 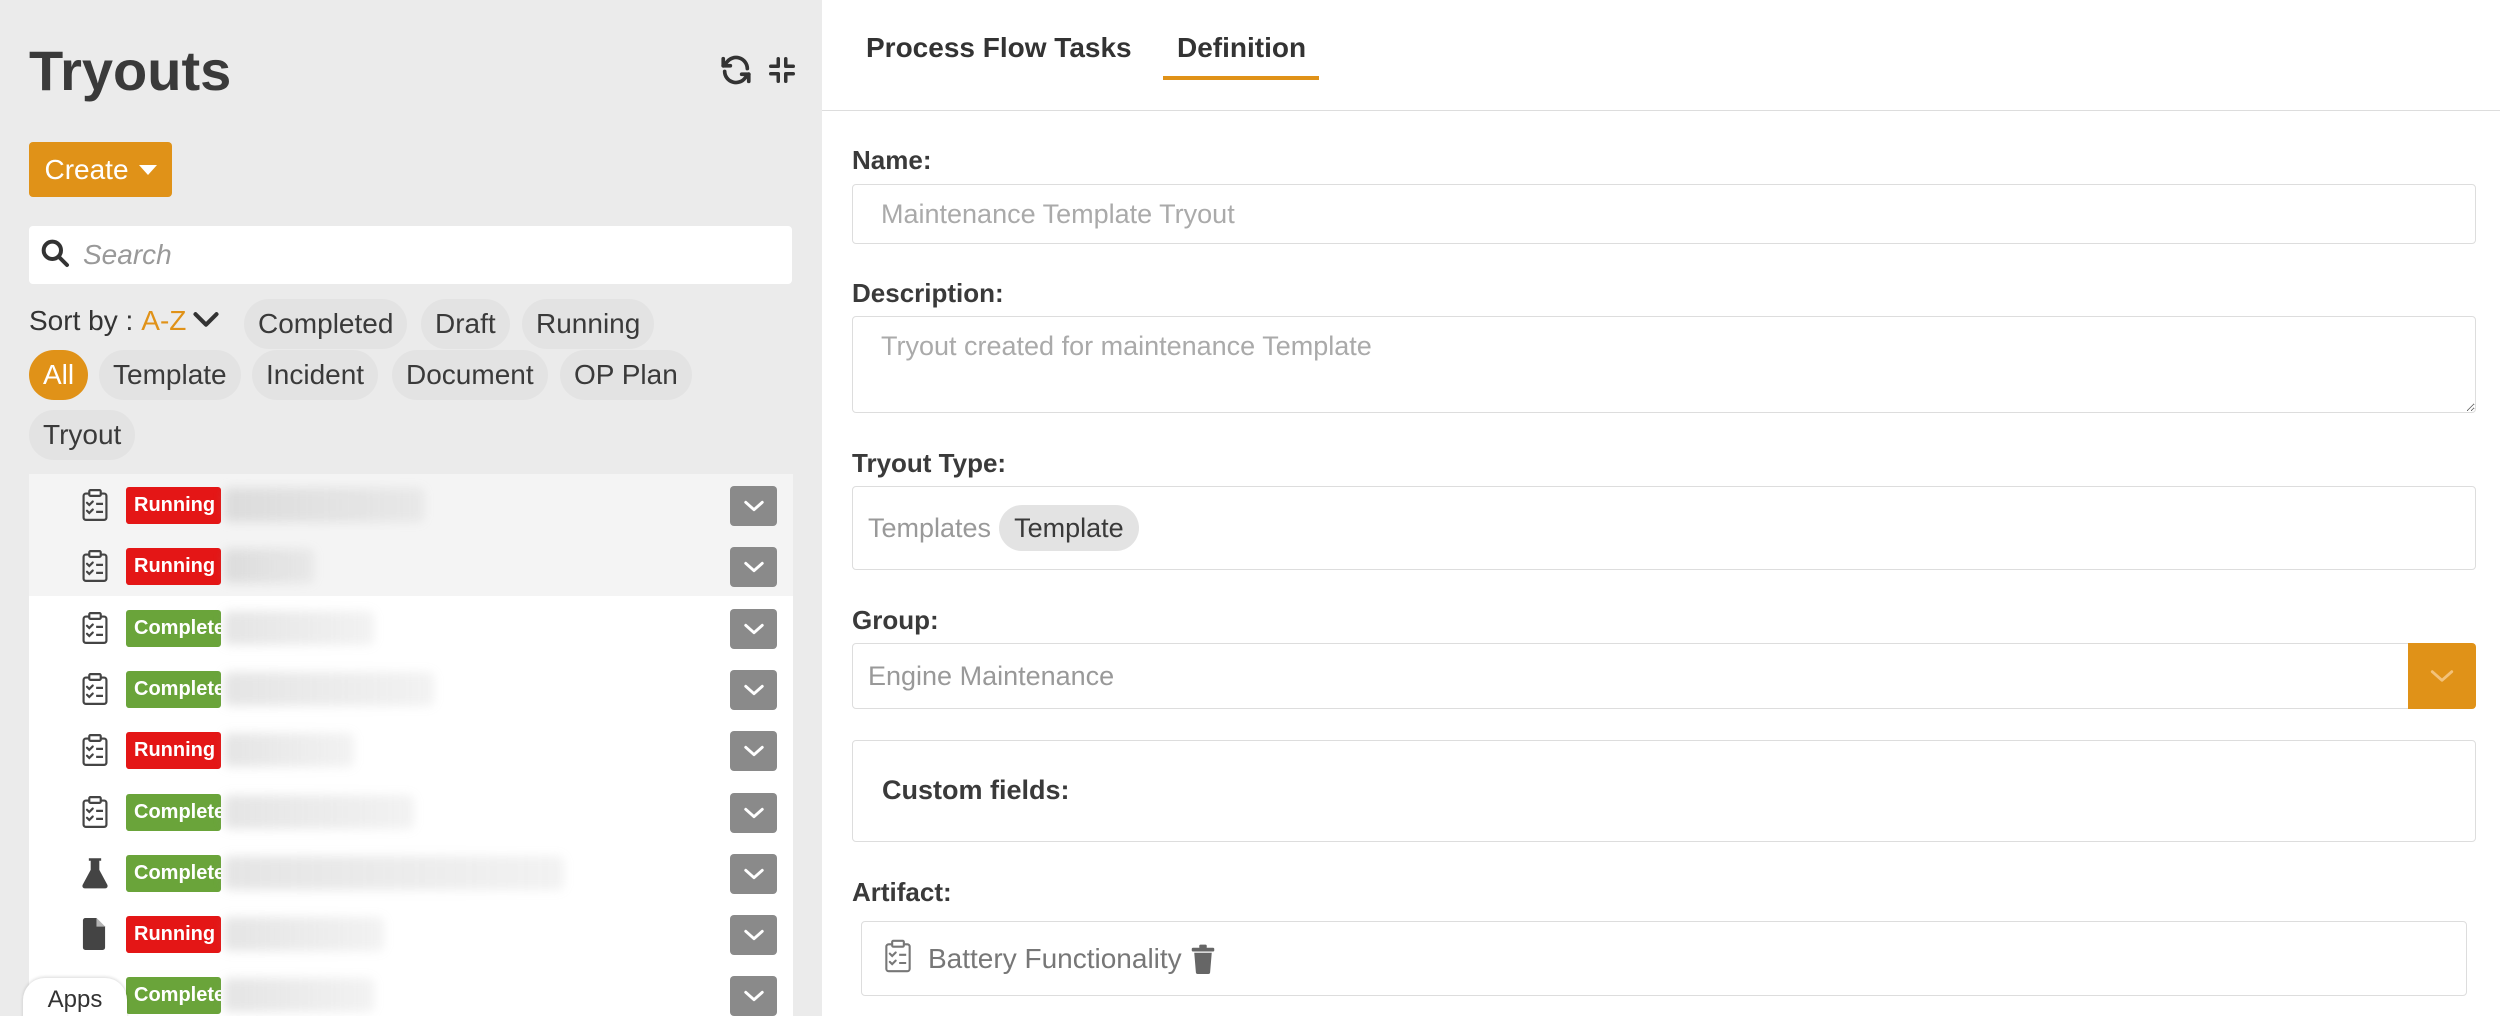 I want to click on search-input, so click(x=423, y=255).